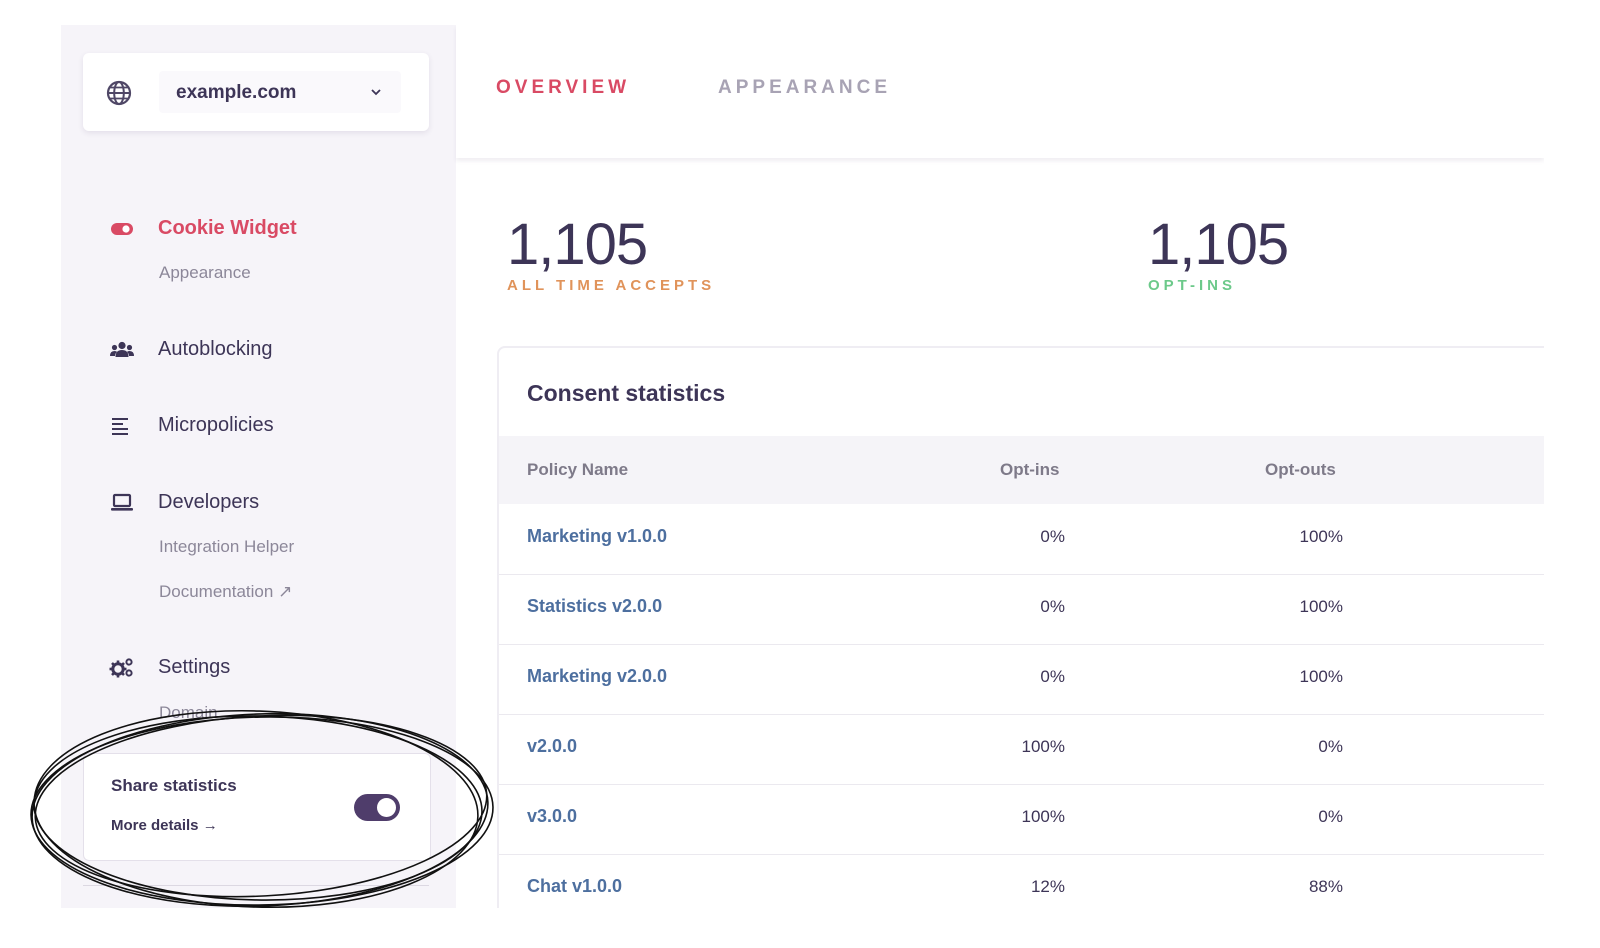 This screenshot has width=1600, height=948. What do you see at coordinates (577, 470) in the screenshot?
I see `column-header-policy-name: Policy Name` at bounding box center [577, 470].